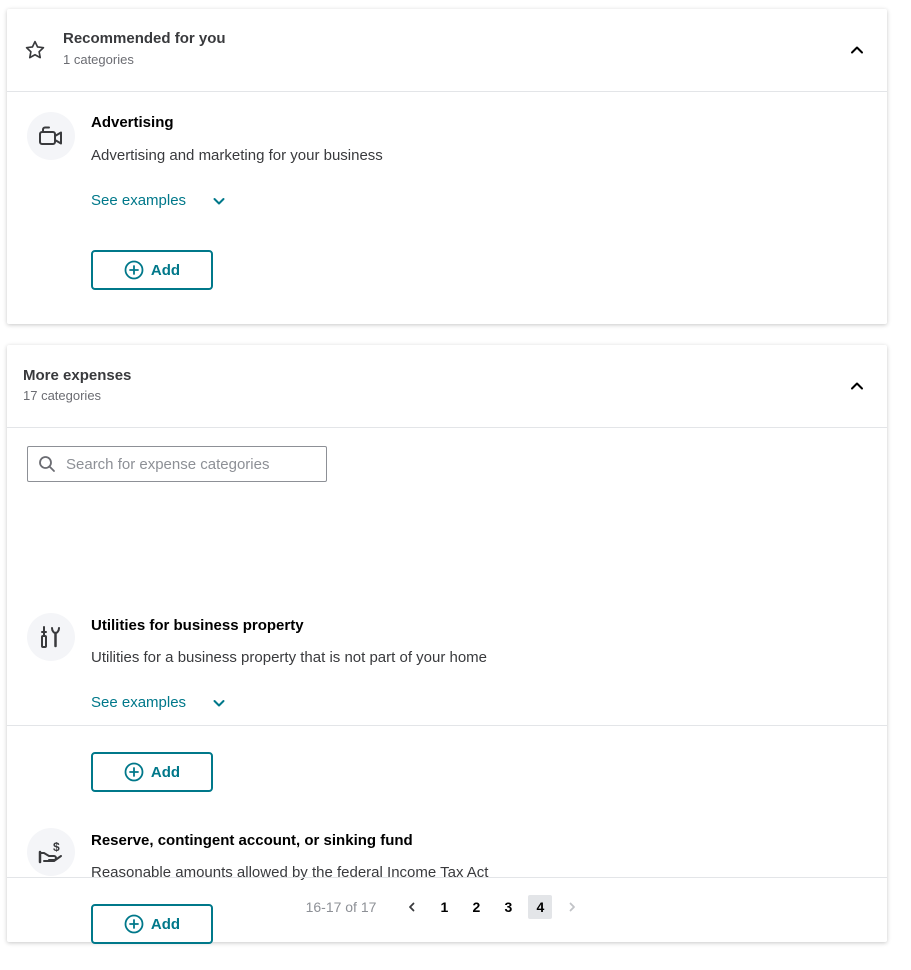 This screenshot has width=911, height=970. Describe the element at coordinates (540, 907) in the screenshot. I see `page-button-4-current: 4` at that location.